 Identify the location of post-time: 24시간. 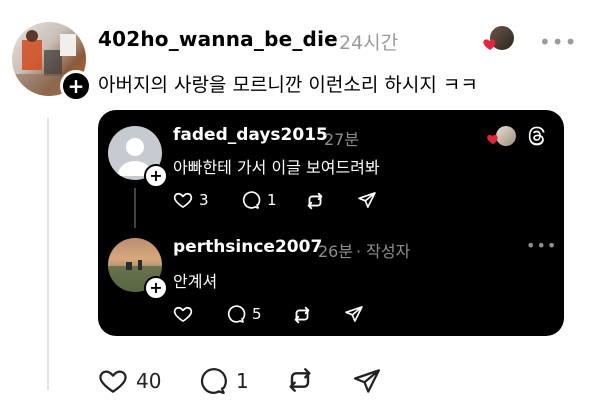
(369, 43).